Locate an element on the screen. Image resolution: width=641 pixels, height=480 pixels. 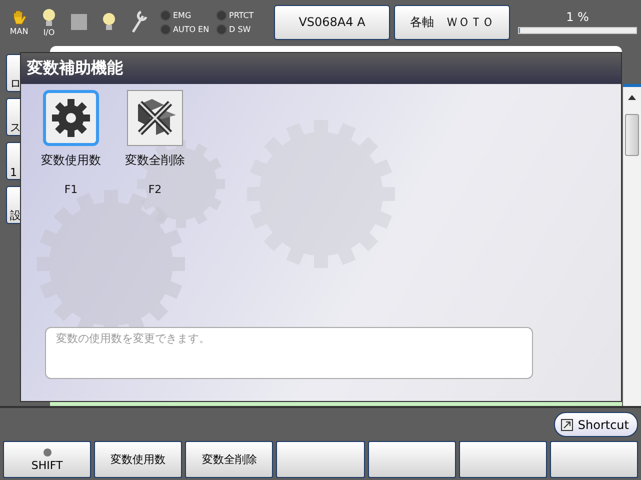
square-icon is located at coordinates (79, 22).